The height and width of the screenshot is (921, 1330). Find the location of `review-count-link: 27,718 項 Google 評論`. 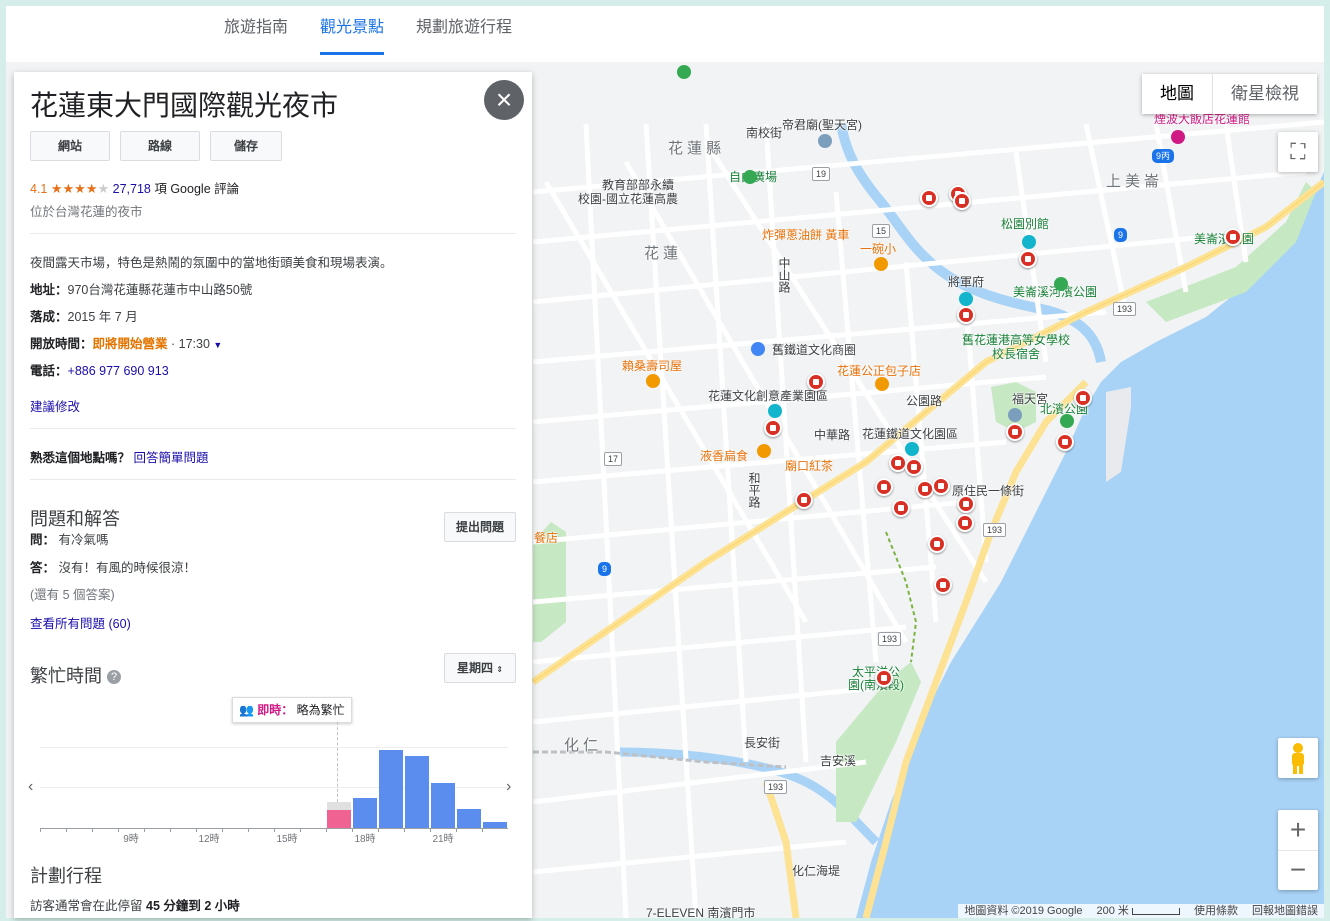

review-count-link: 27,718 項 Google 評論 is located at coordinates (176, 189).